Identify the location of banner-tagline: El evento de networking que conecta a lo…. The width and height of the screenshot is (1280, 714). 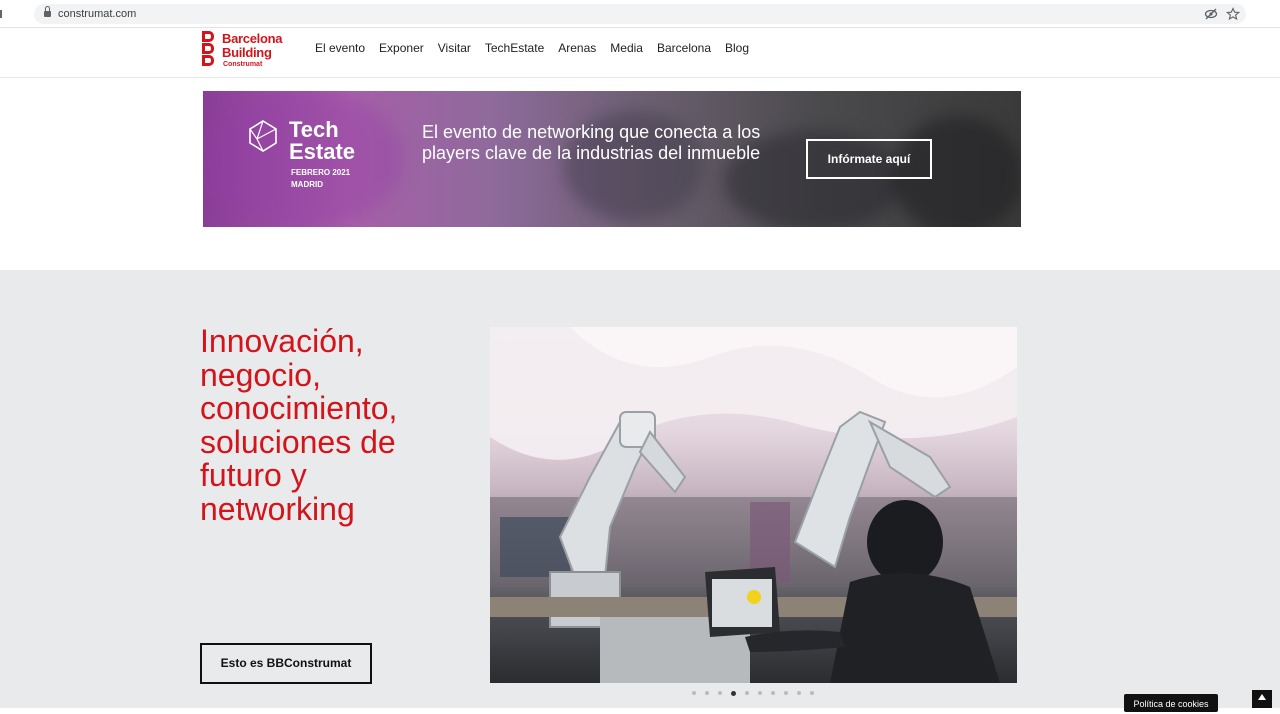
(591, 142).